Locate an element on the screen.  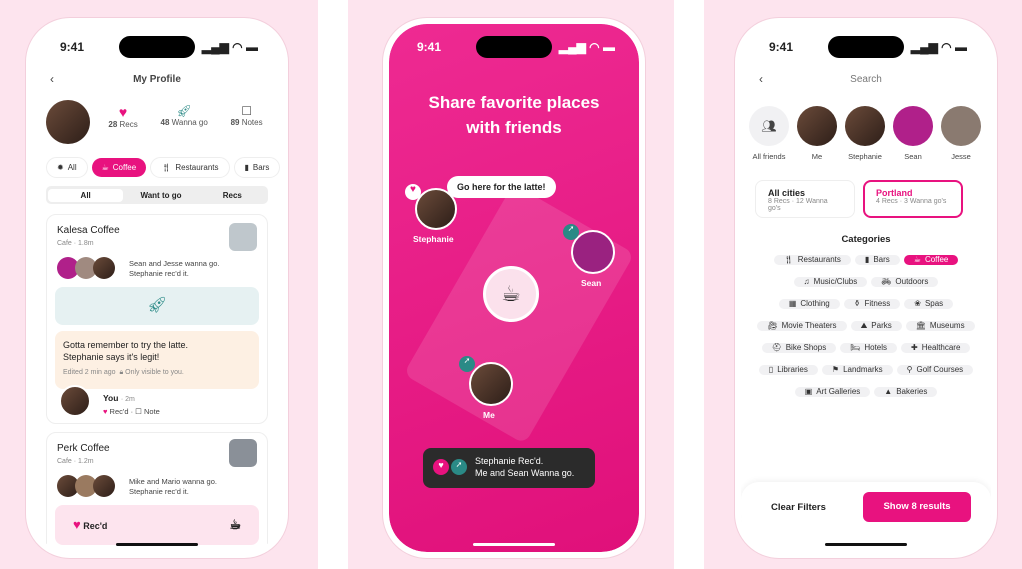
category-coffee: ☕︎ Coffee is located at coordinates (931, 260).